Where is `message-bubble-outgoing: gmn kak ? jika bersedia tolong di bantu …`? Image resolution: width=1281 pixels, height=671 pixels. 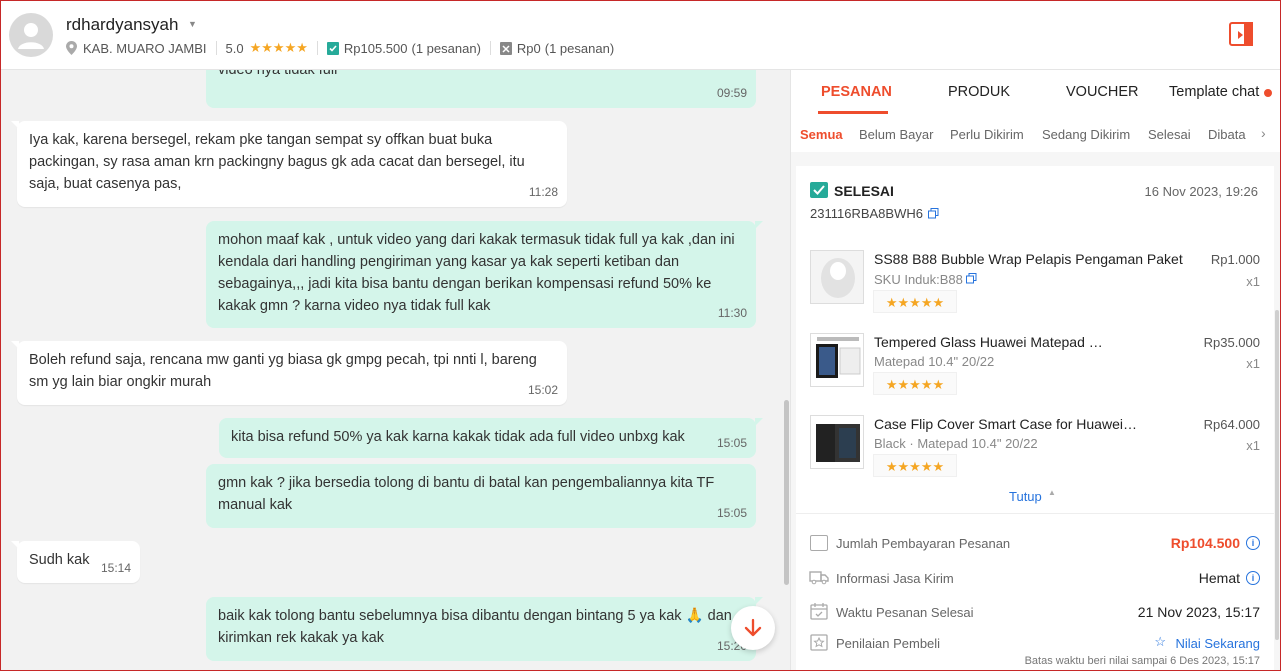 message-bubble-outgoing: gmn kak ? jika bersedia tolong di bantu … is located at coordinates (481, 496).